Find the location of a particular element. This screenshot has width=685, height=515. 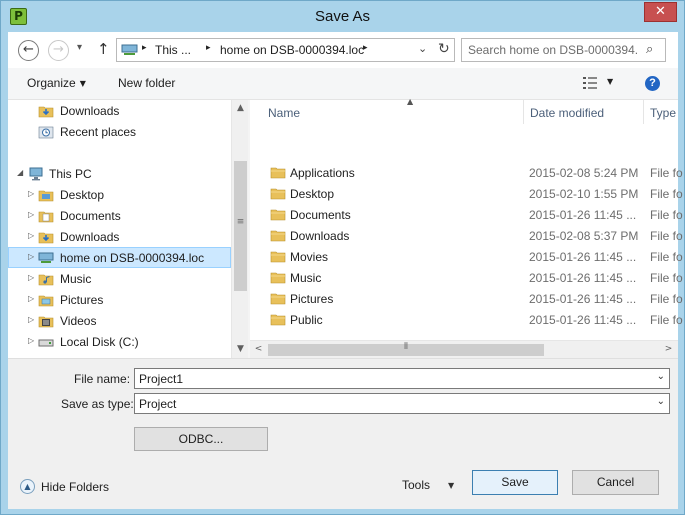

nav-item-label: Videos is located at coordinates (78, 321).